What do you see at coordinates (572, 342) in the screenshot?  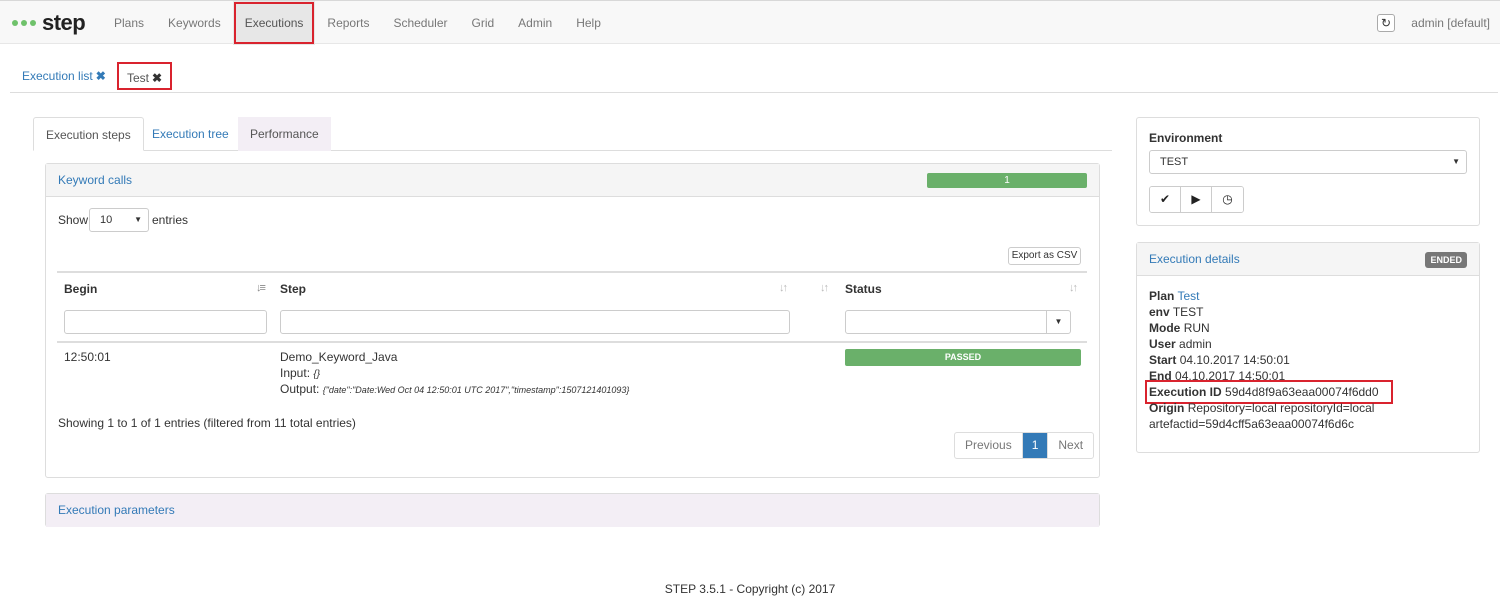 I see `table-filter-rule` at bounding box center [572, 342].